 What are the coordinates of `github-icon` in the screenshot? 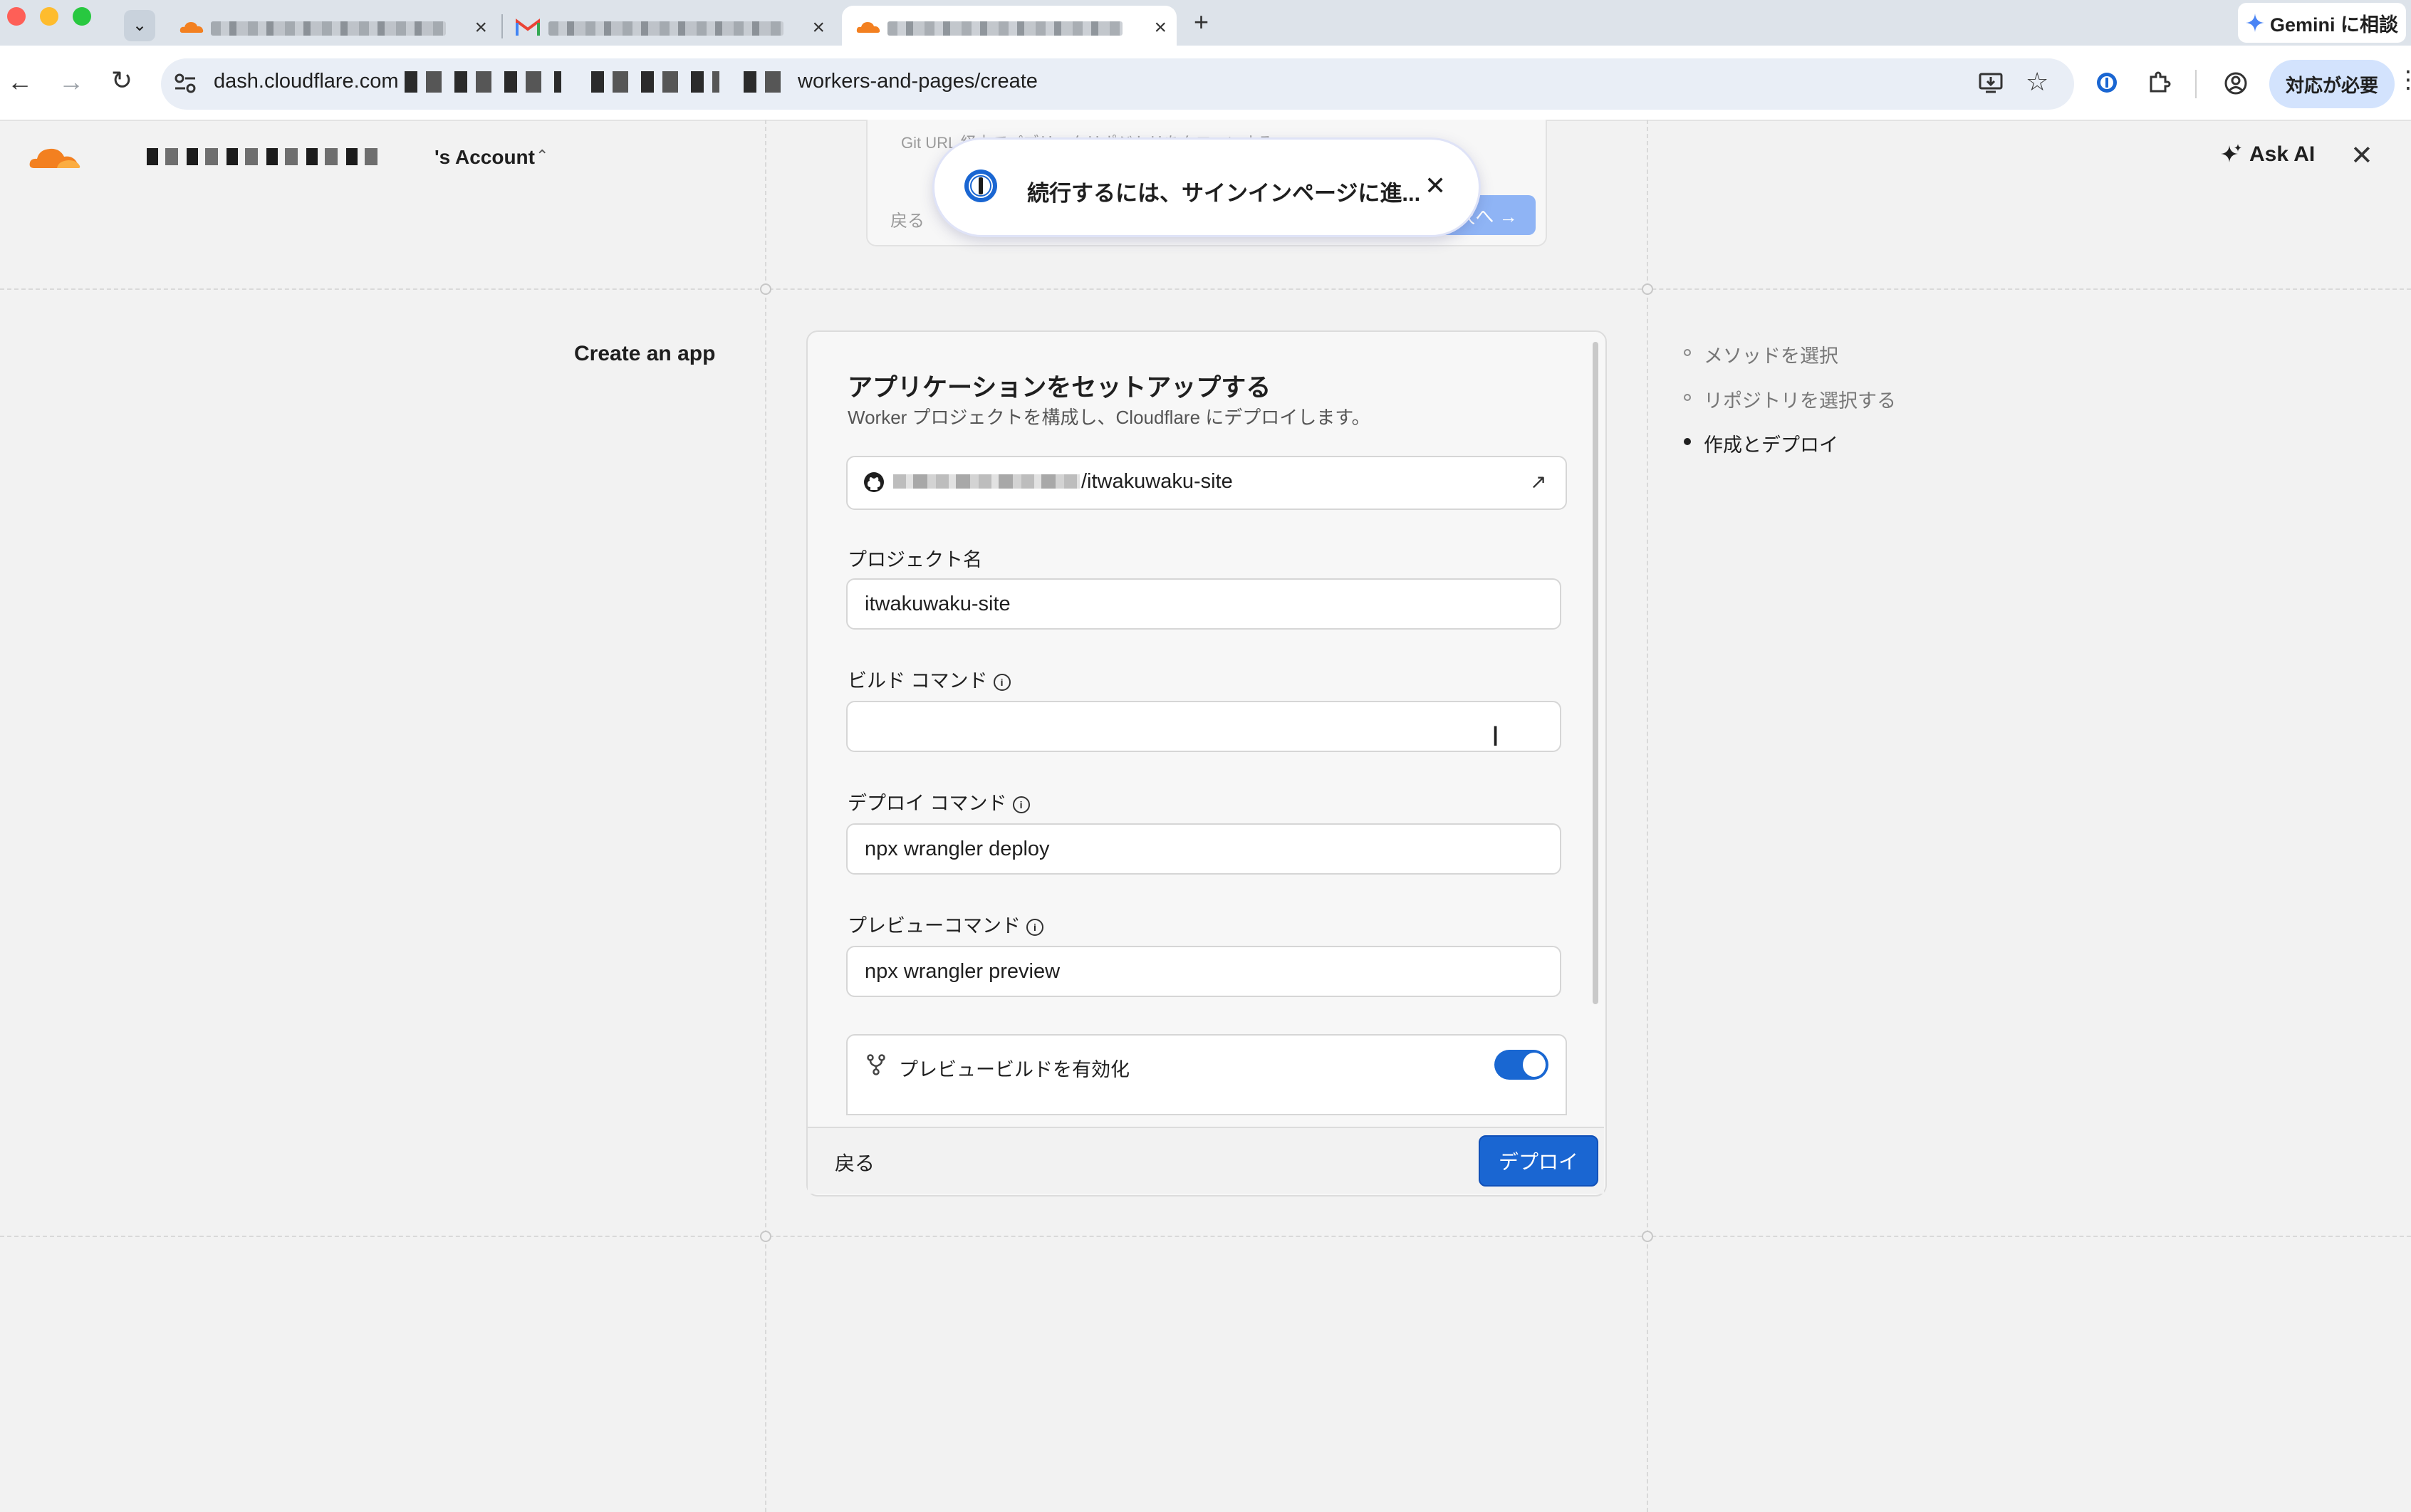 It's located at (874, 482).